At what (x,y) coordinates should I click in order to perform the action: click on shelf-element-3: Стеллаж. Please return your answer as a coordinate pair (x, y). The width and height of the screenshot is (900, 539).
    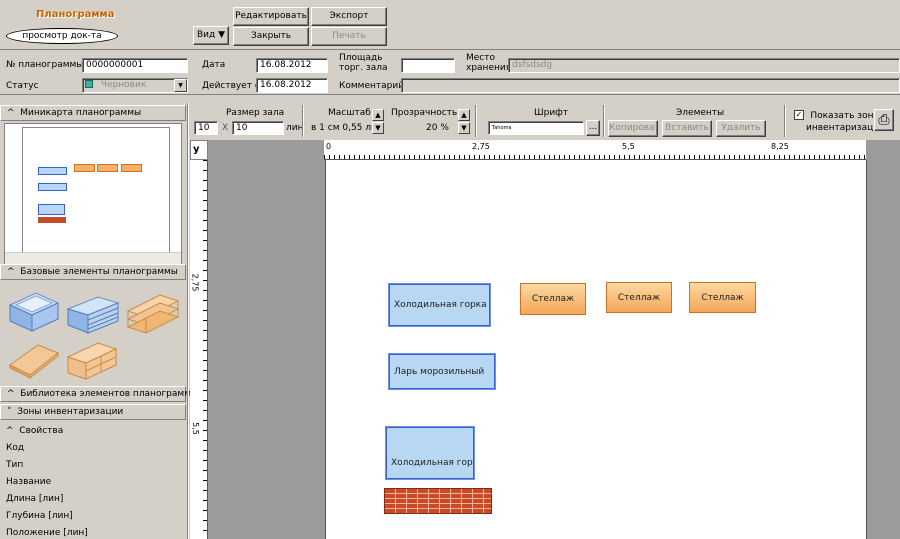
    Looking at the image, I should click on (722, 297).